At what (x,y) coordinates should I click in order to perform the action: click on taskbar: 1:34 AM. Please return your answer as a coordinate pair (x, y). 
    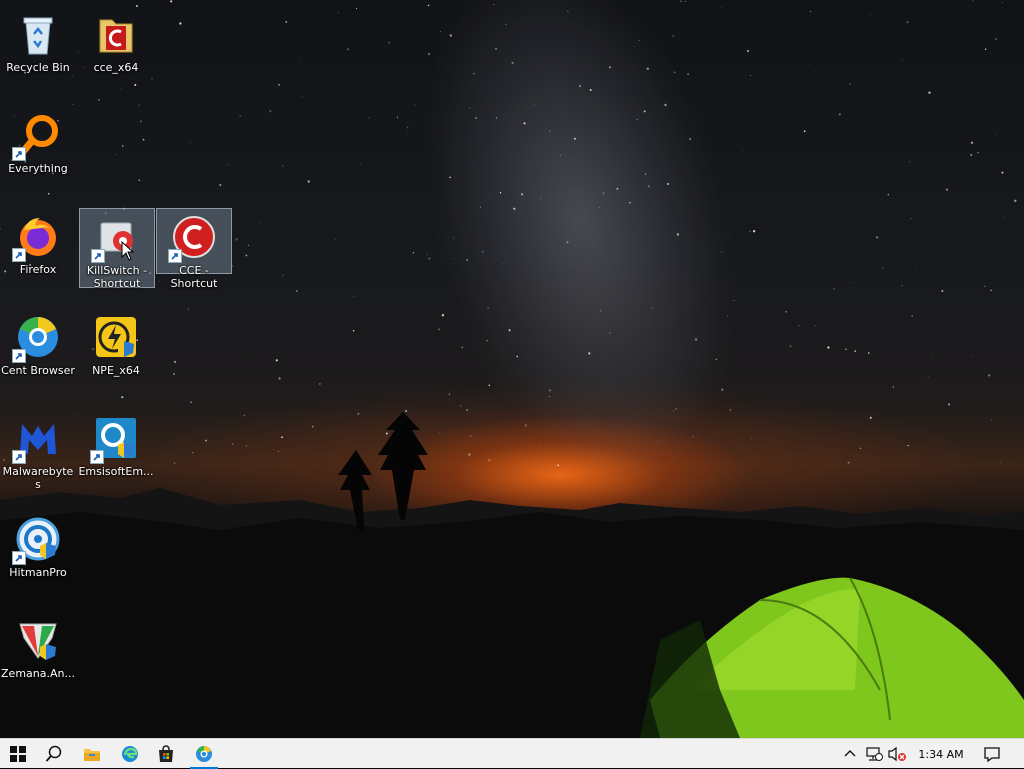
    Looking at the image, I should click on (512, 753).